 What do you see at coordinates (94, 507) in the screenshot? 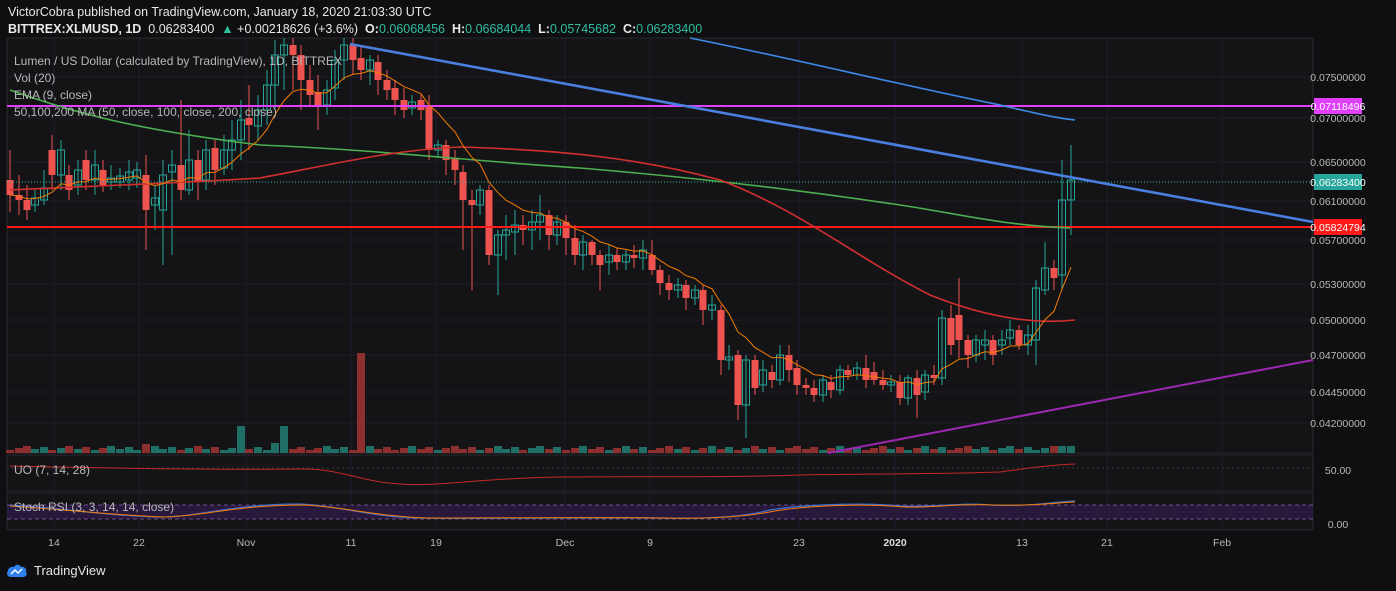
I see `stoch-indicator-label: Stoch RSI (3, 3, 14, 14, close)` at bounding box center [94, 507].